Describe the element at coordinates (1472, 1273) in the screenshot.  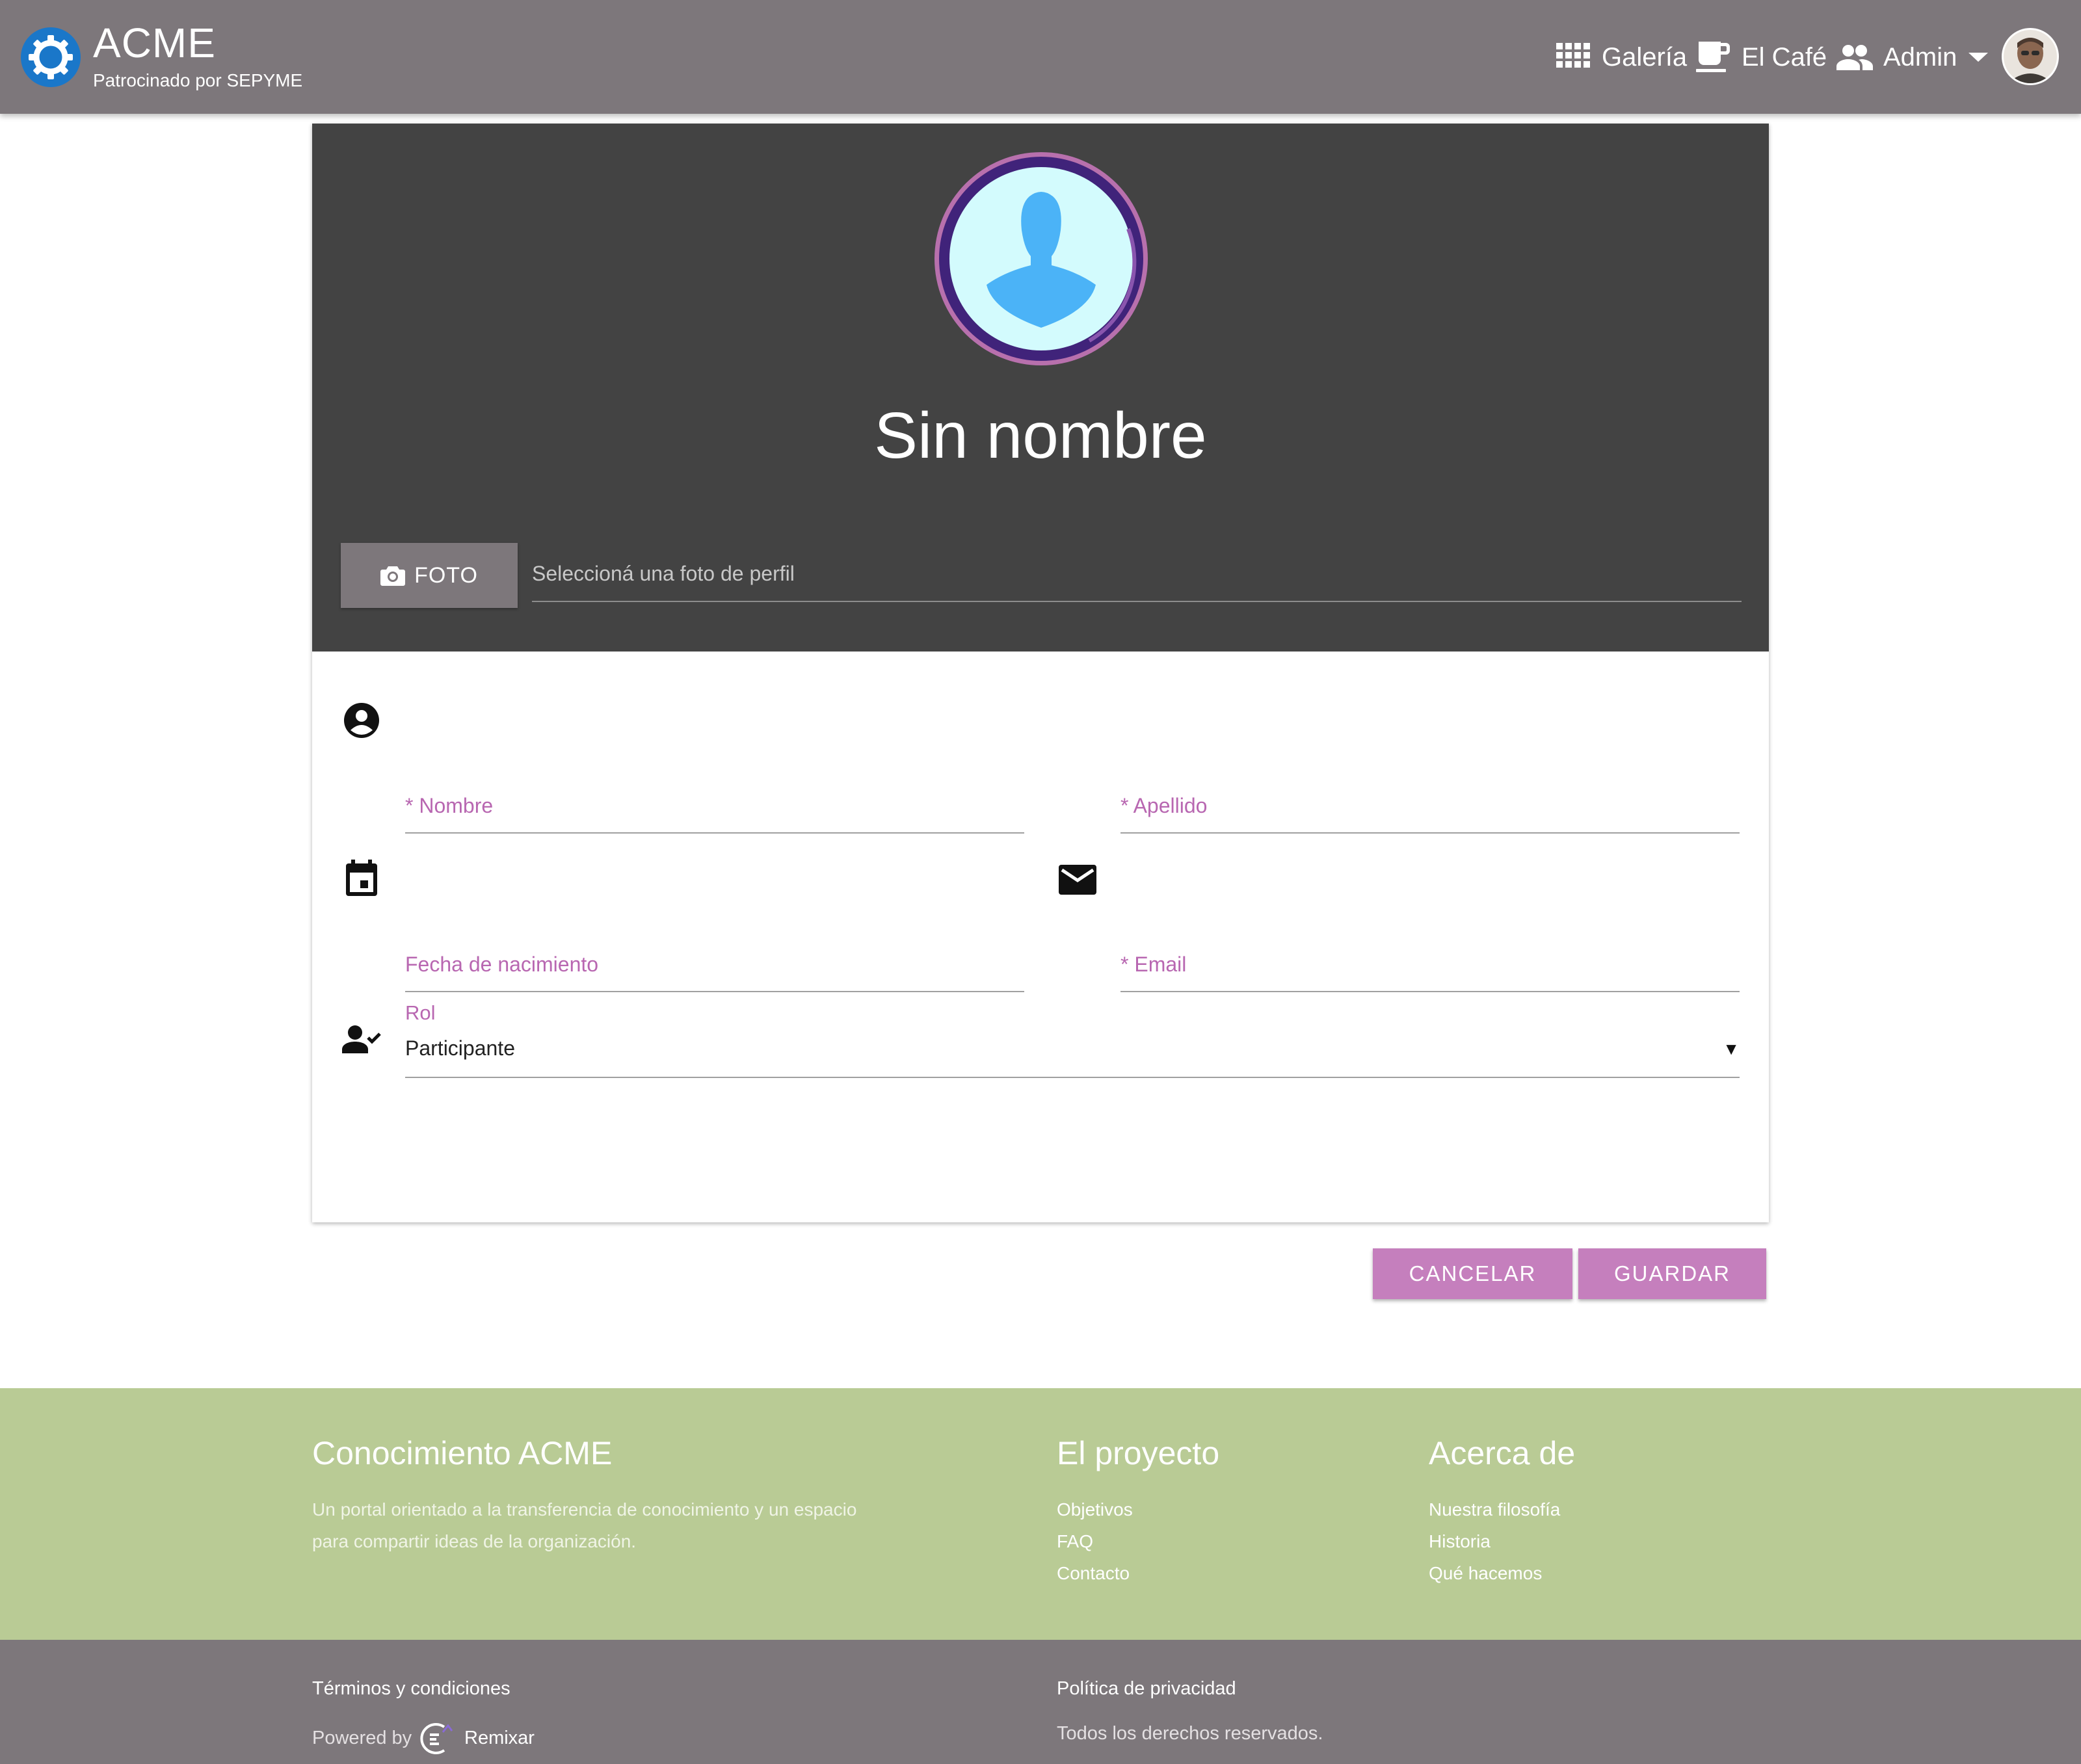
I see `cancel-button: CANCELAR` at that location.